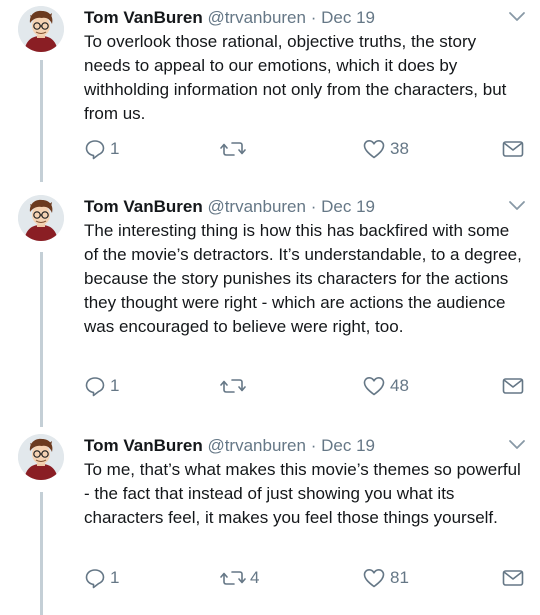  Describe the element at coordinates (270, 149) in the screenshot. I see `tweet-actions: 1 38` at that location.